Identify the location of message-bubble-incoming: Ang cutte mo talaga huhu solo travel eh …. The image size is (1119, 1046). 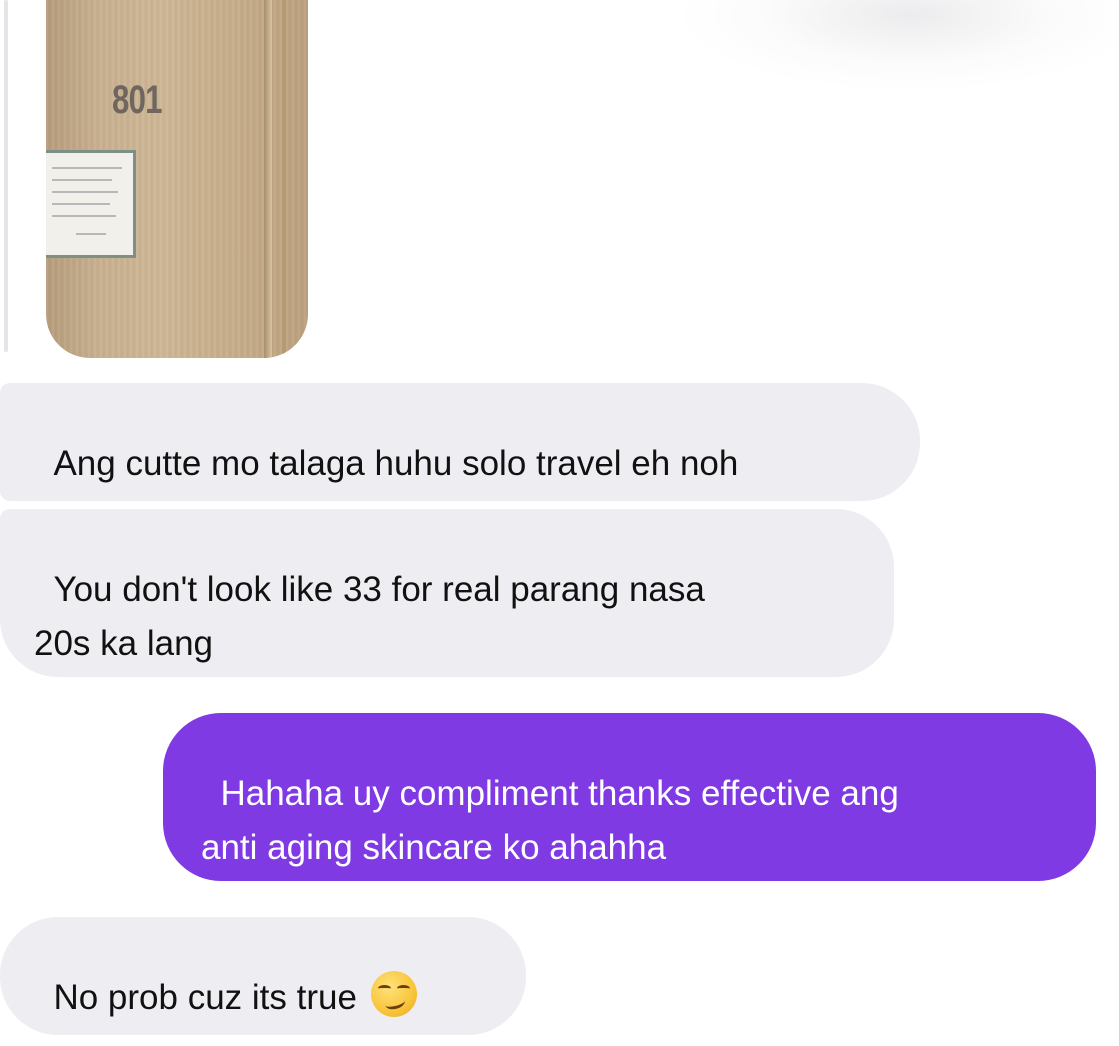
(460, 442).